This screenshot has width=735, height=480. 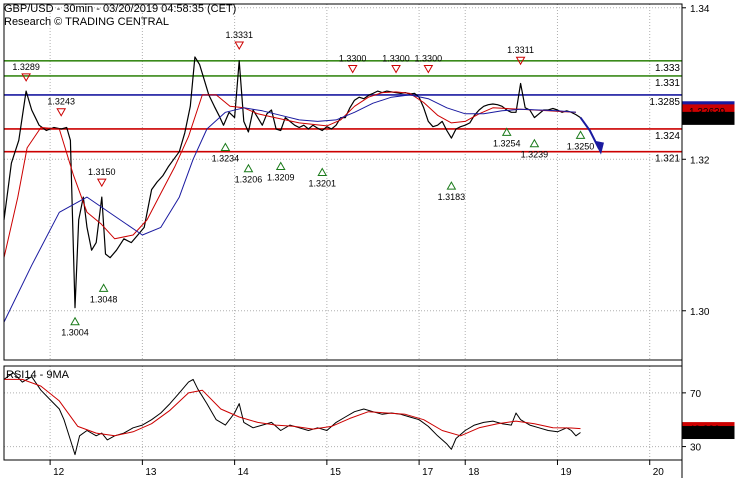 I want to click on swing-high-label-3: 1.3331, so click(x=239, y=35).